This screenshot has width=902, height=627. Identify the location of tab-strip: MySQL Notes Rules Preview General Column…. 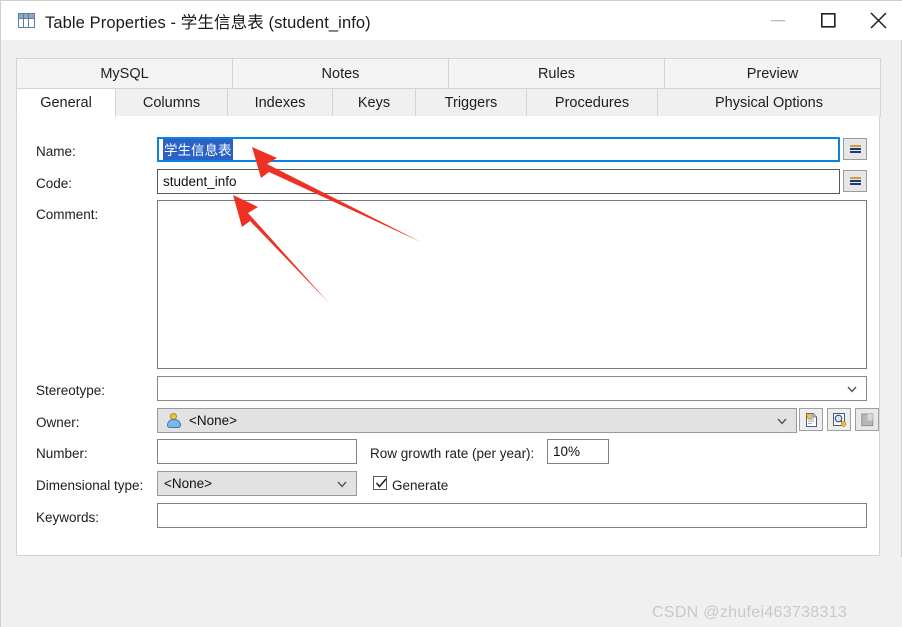
(448, 87).